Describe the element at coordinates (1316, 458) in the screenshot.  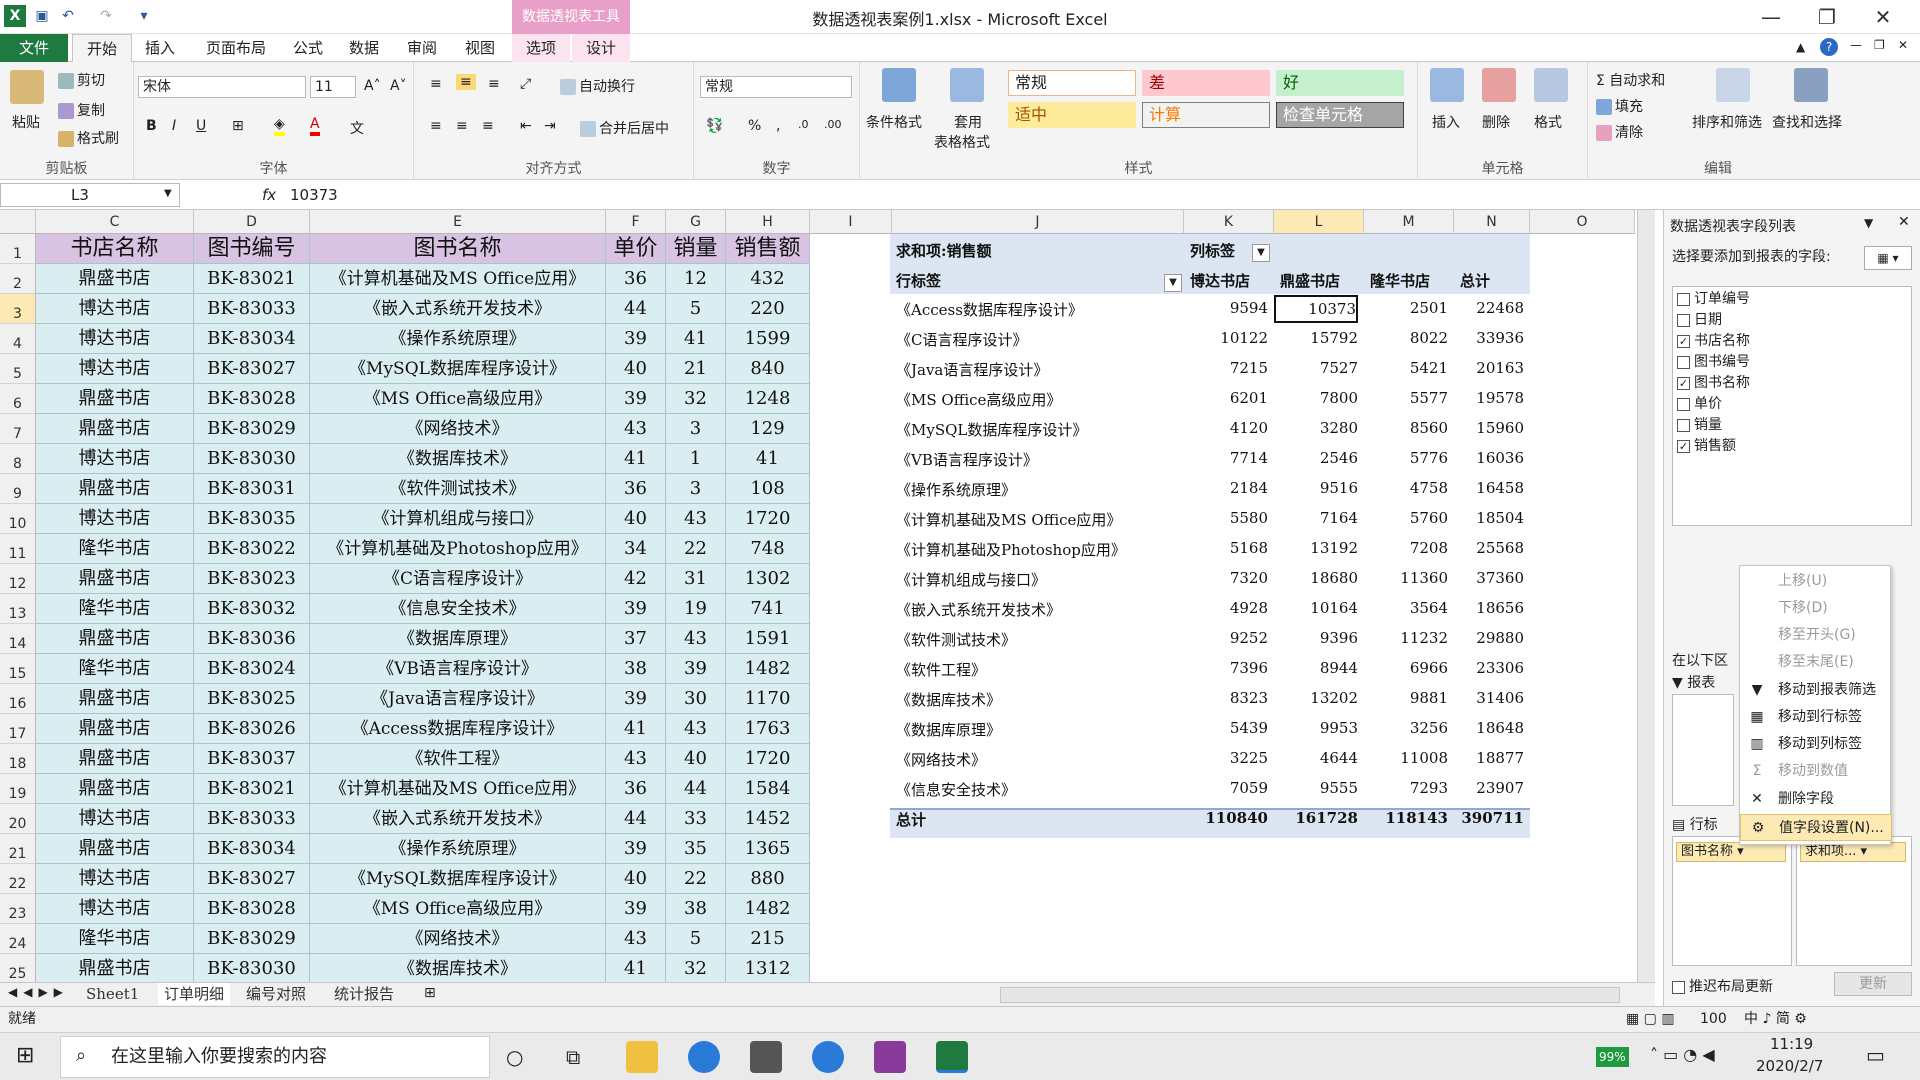
I see `pivot-value-cell: 2546` at that location.